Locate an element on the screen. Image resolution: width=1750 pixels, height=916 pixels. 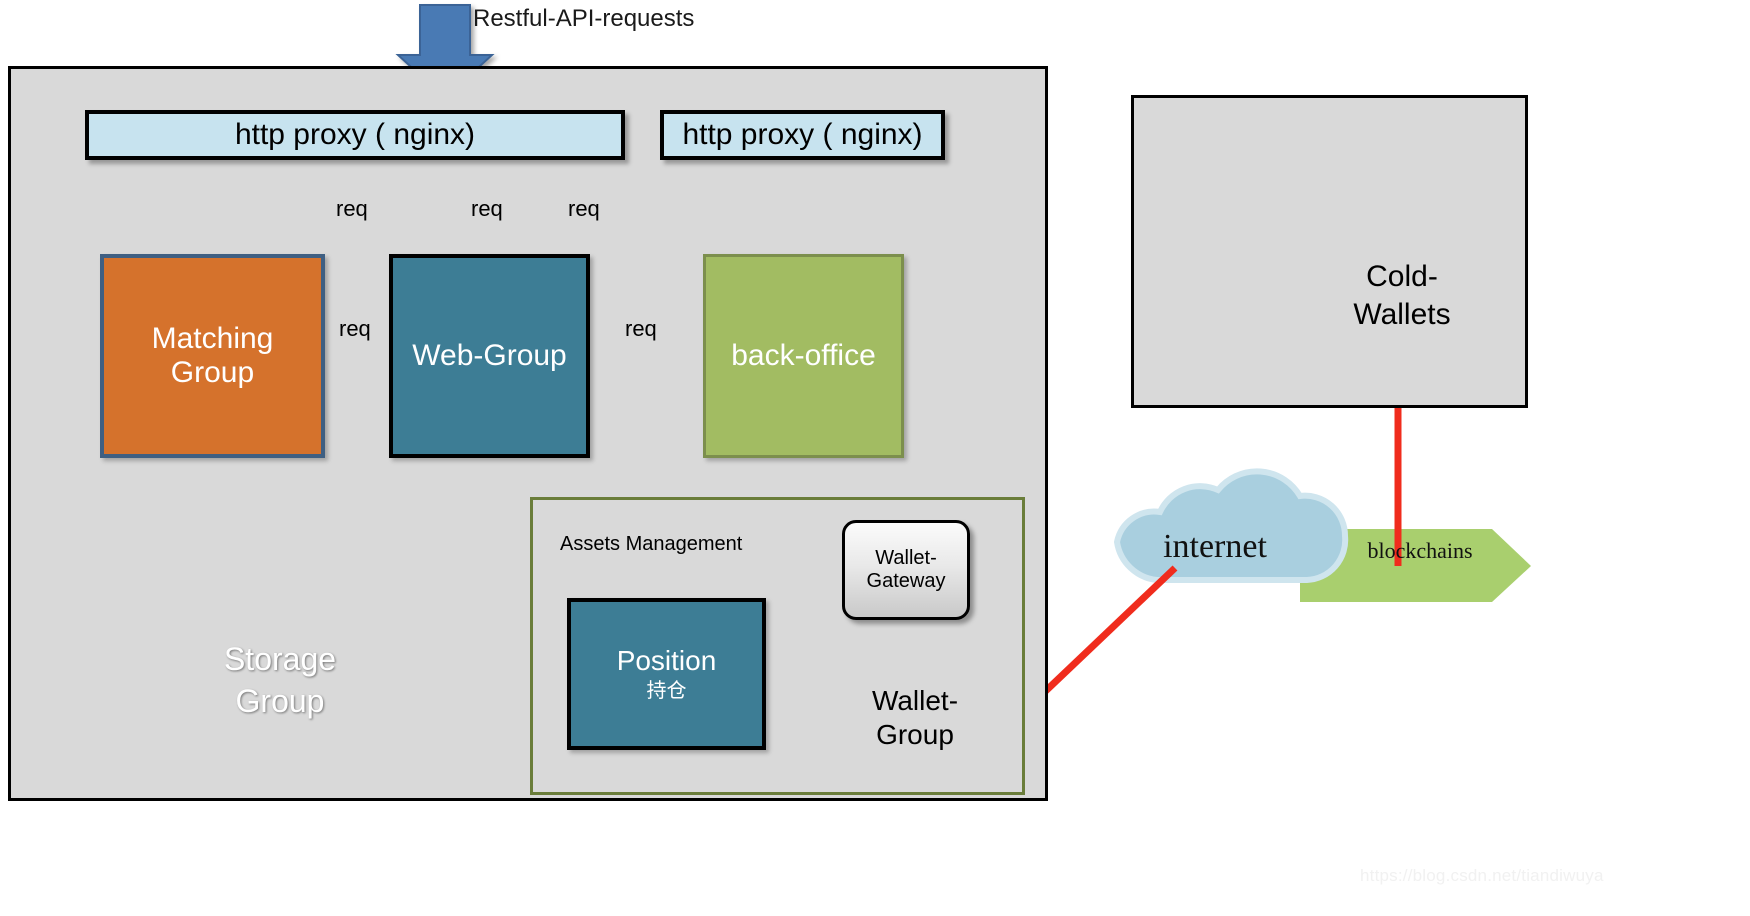
http-proxy-left: http proxy ( nginx) is located at coordinates (355, 135).